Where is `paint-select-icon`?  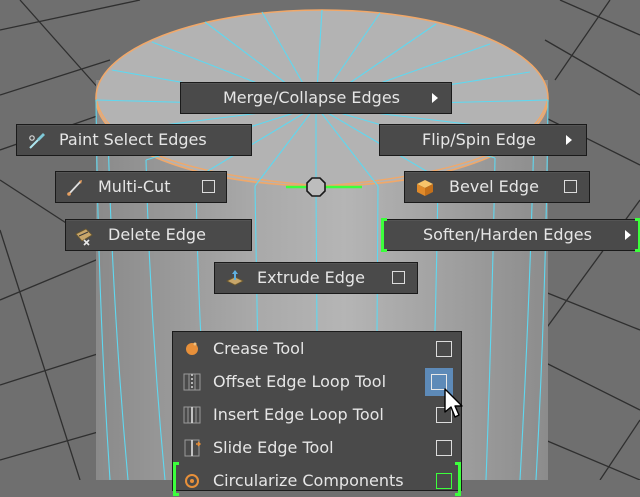
paint-select-icon is located at coordinates (37, 141).